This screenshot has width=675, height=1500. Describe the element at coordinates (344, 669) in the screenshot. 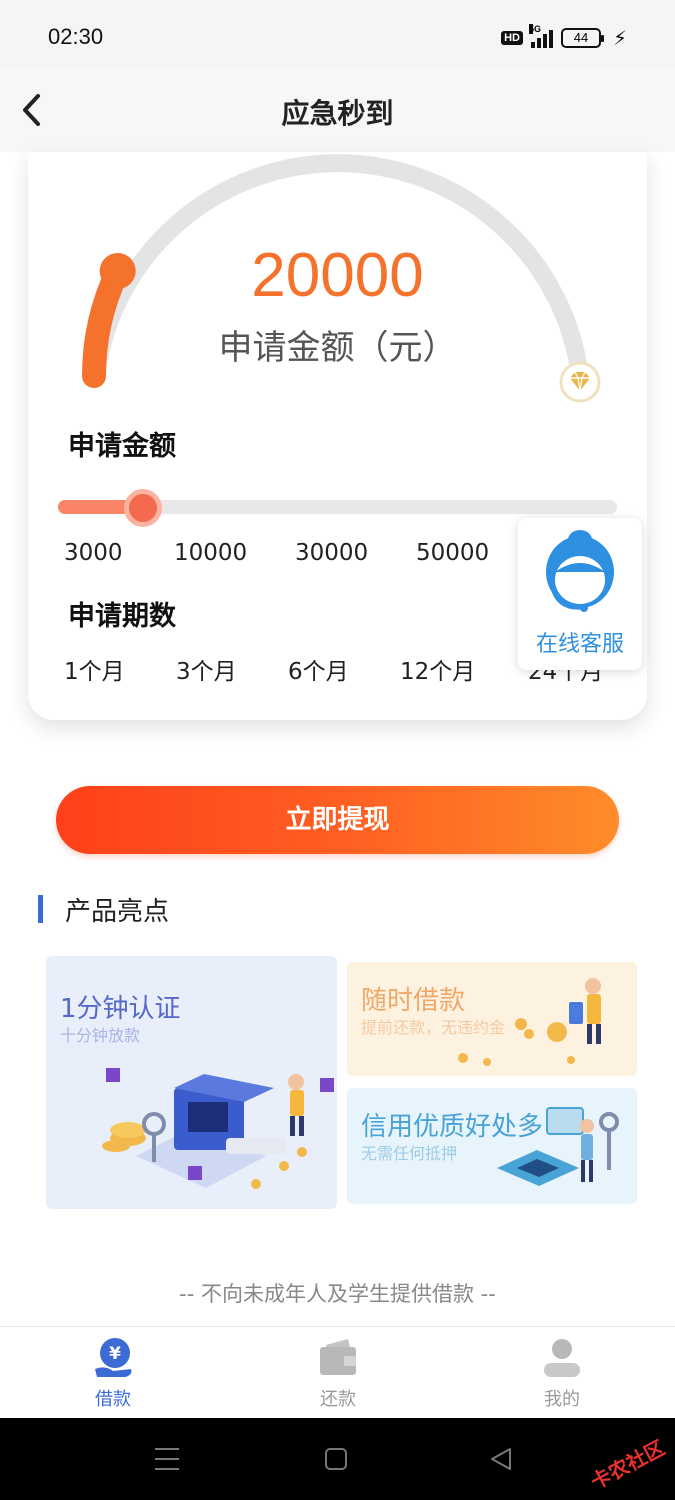

I see `term-option: 6个月` at that location.